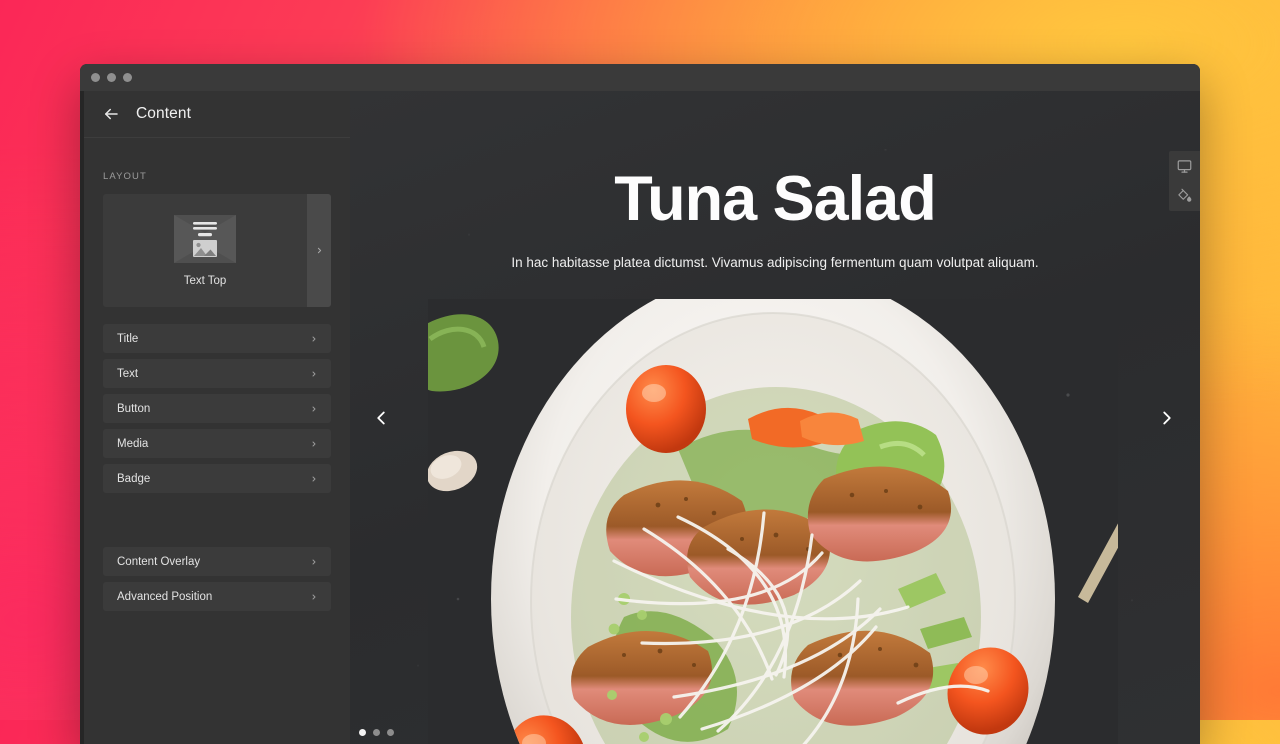 Image resolution: width=1280 pixels, height=744 pixels. What do you see at coordinates (95, 77) in the screenshot?
I see `window-close-button` at bounding box center [95, 77].